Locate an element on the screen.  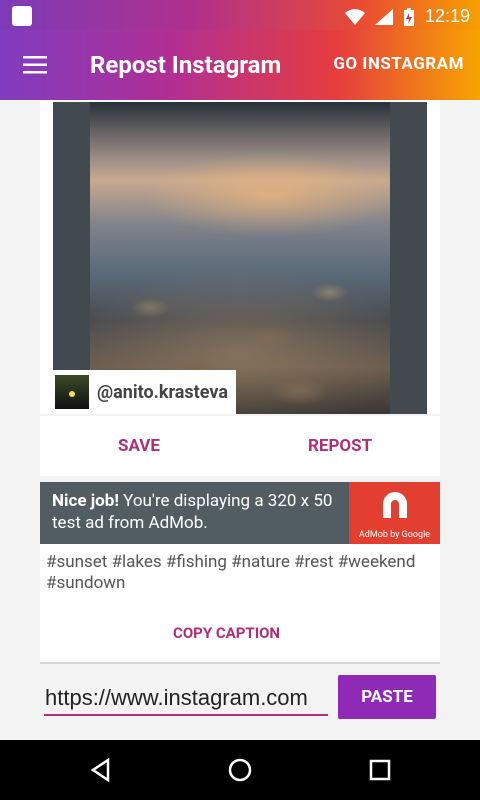
admob-brand: AdMob by Google is located at coordinates (394, 535).